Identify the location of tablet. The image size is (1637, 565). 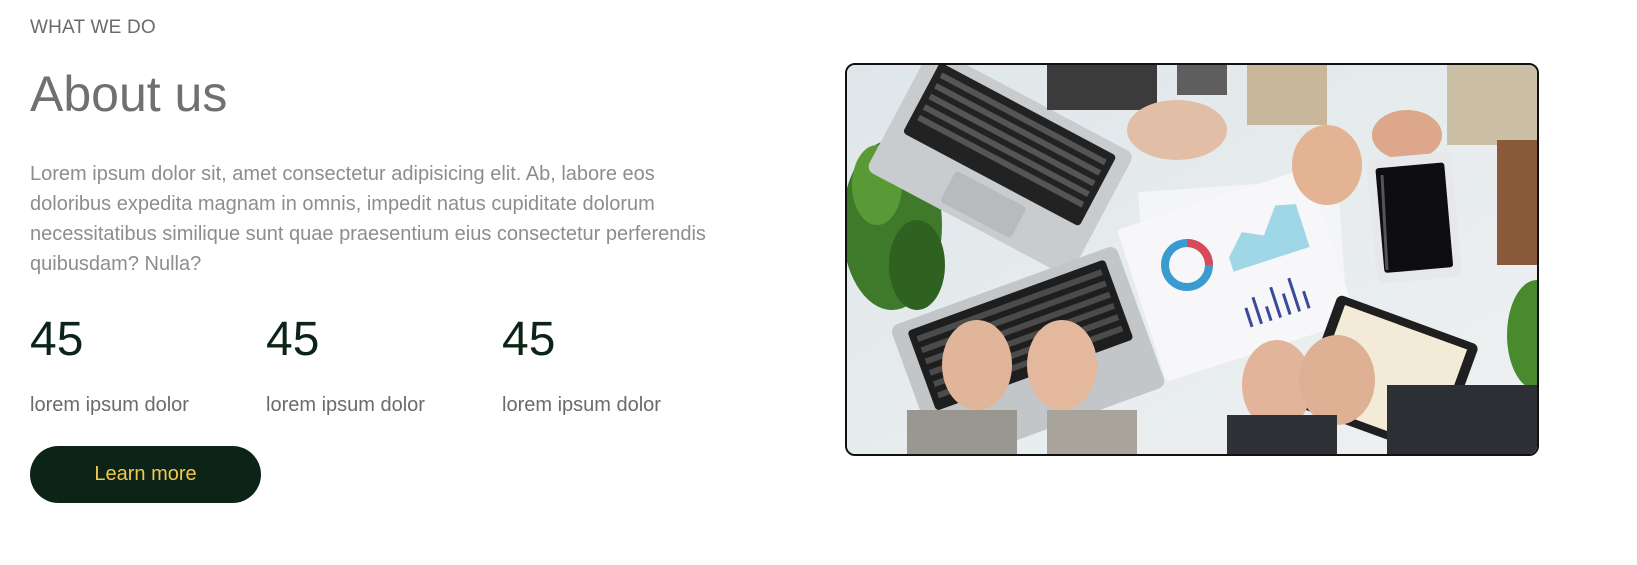
(1414, 218).